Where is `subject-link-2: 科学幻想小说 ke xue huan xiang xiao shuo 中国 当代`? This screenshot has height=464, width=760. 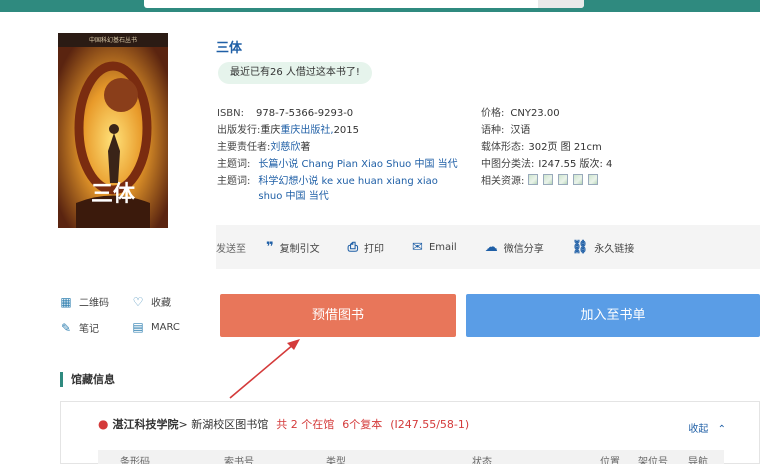 subject-link-2: 科学幻想小说 ke xue huan xiang xiao shuo 中国 当代 is located at coordinates (360, 189).